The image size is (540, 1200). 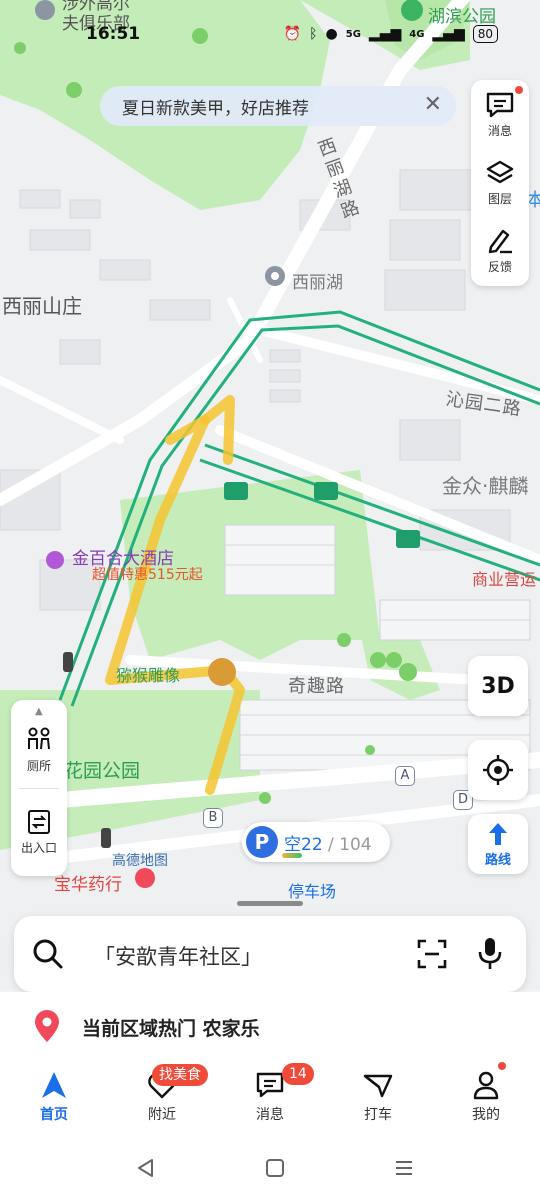 I want to click on tab-taxi: 打车, so click(x=378, y=1099).